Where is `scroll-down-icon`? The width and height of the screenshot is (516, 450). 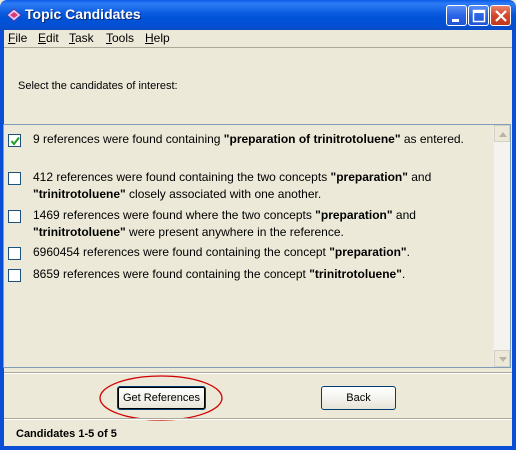
scroll-down-icon is located at coordinates (503, 359).